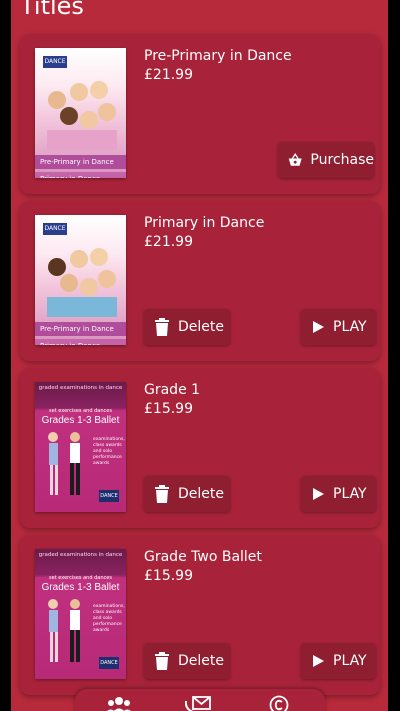  Describe the element at coordinates (218, 56) in the screenshot. I see `item-title: Pre-Primary in Dance` at that location.